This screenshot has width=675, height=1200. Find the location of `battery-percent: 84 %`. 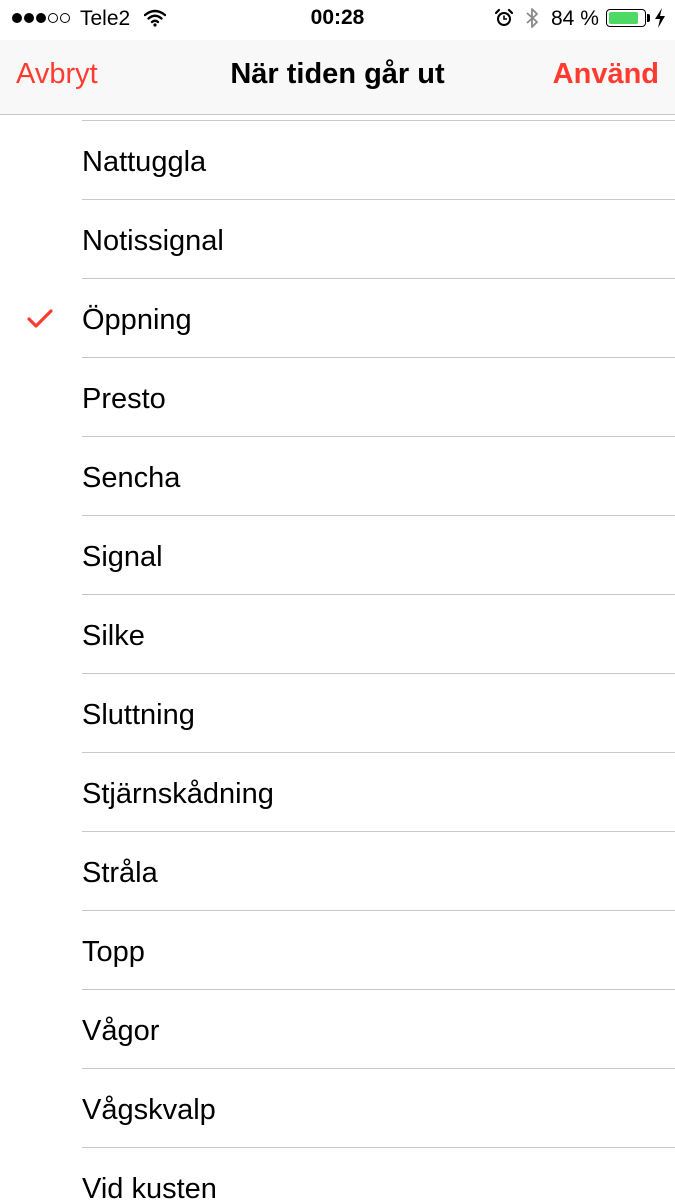

battery-percent: 84 % is located at coordinates (575, 18).